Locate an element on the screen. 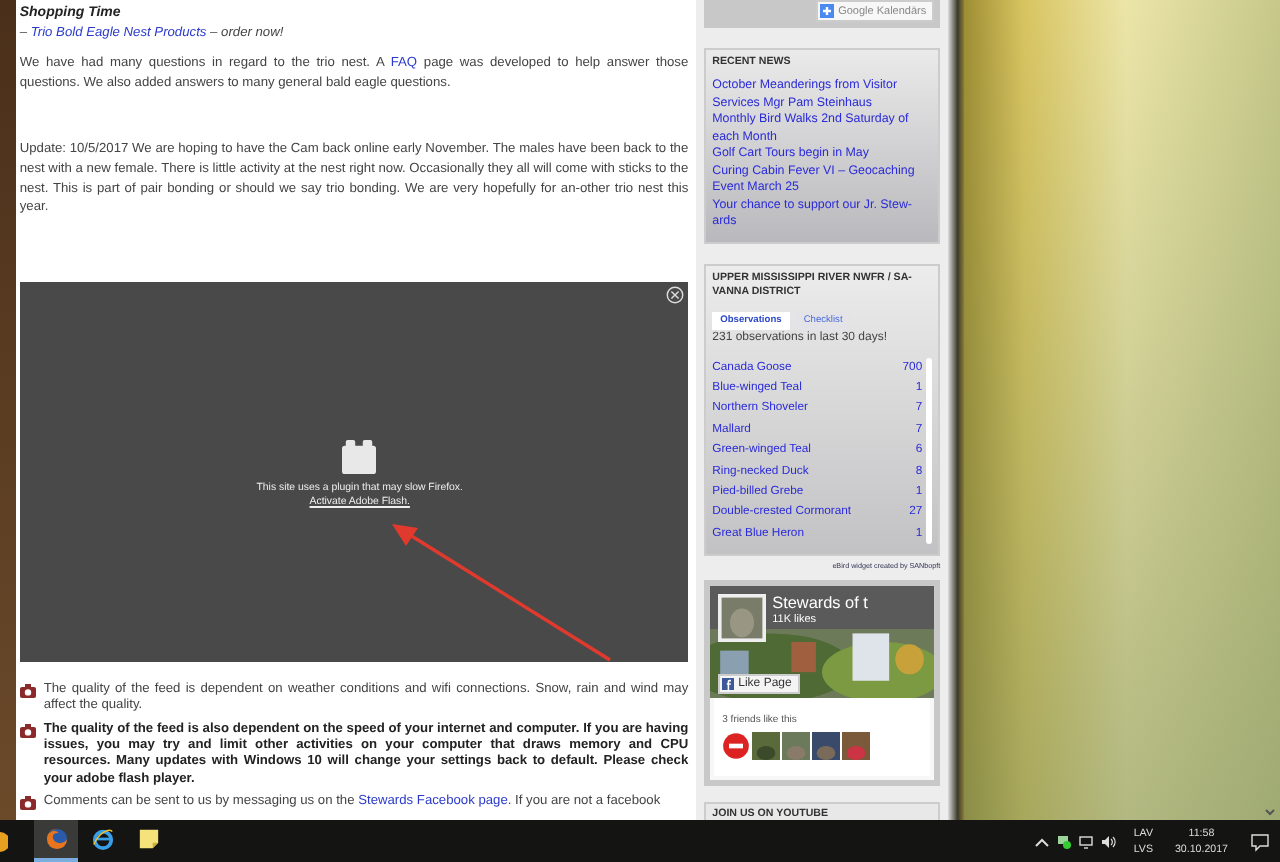 Image resolution: width=1280 pixels, height=862 pixels. plus-icon is located at coordinates (827, 11).